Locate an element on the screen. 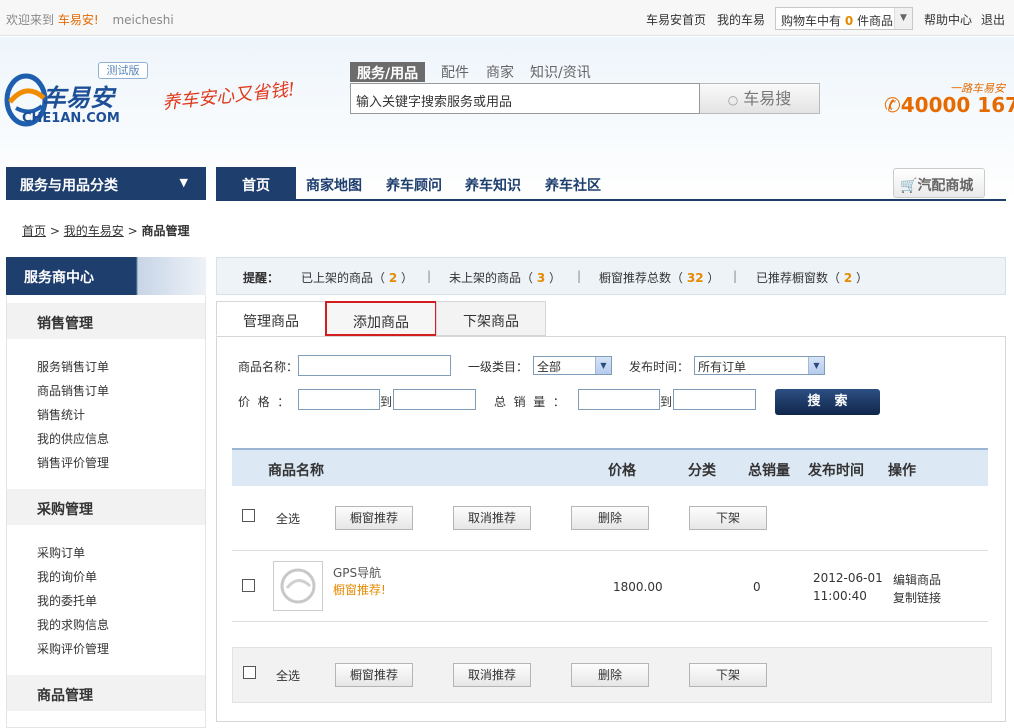  sidebar-group-purchasing: 采购管理 is located at coordinates (106, 507).